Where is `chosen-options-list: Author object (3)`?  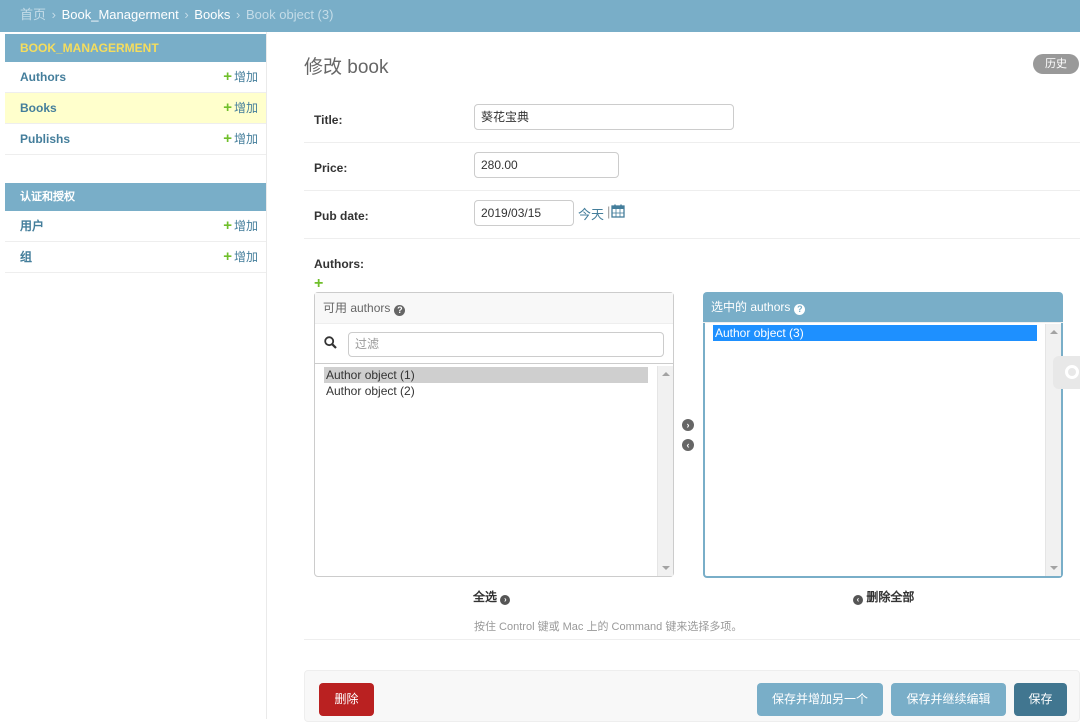 chosen-options-list: Author object (3) is located at coordinates (875, 449).